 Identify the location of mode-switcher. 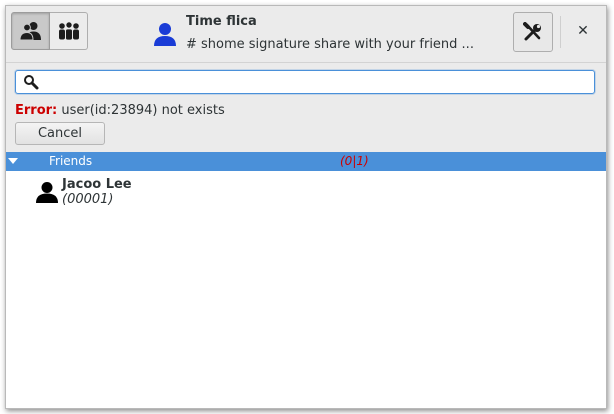
(50, 31).